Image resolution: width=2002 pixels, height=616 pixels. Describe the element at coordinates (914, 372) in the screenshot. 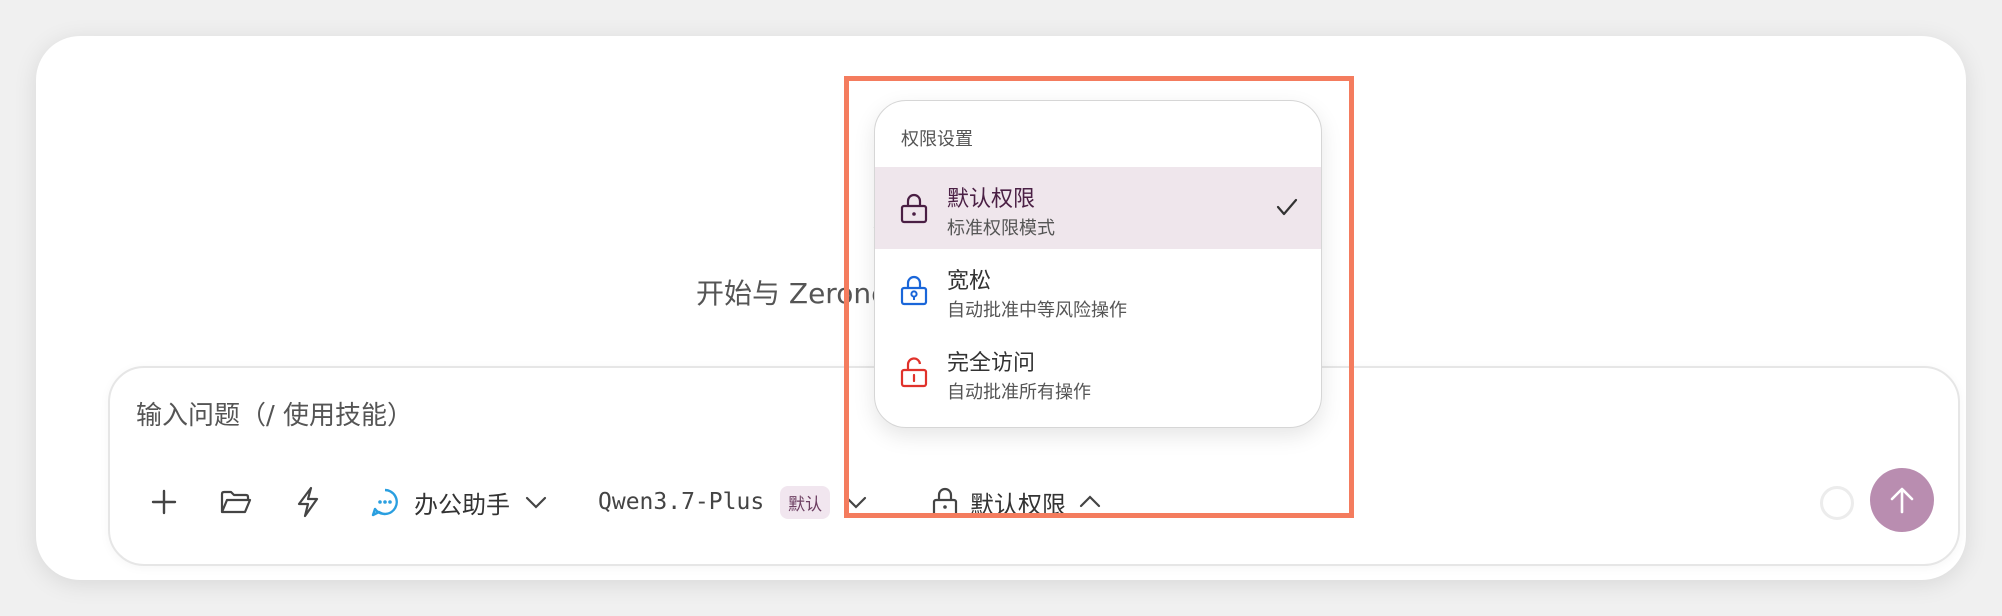

I see `lock-open-icon` at that location.